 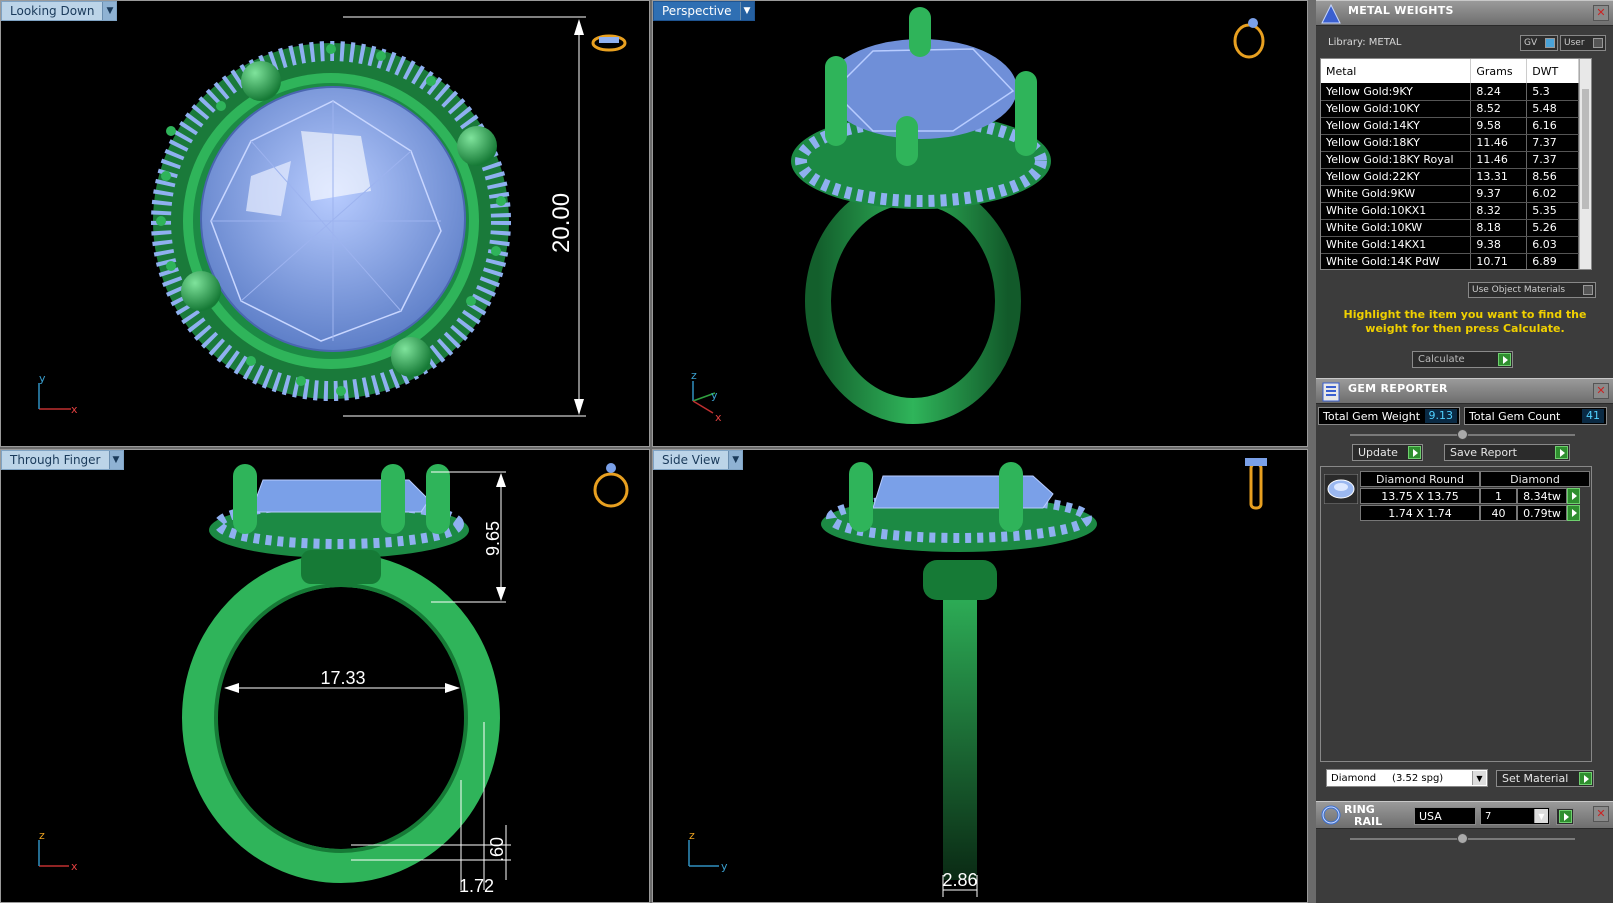 I want to click on gem-reporter-slider, so click(x=1462, y=434).